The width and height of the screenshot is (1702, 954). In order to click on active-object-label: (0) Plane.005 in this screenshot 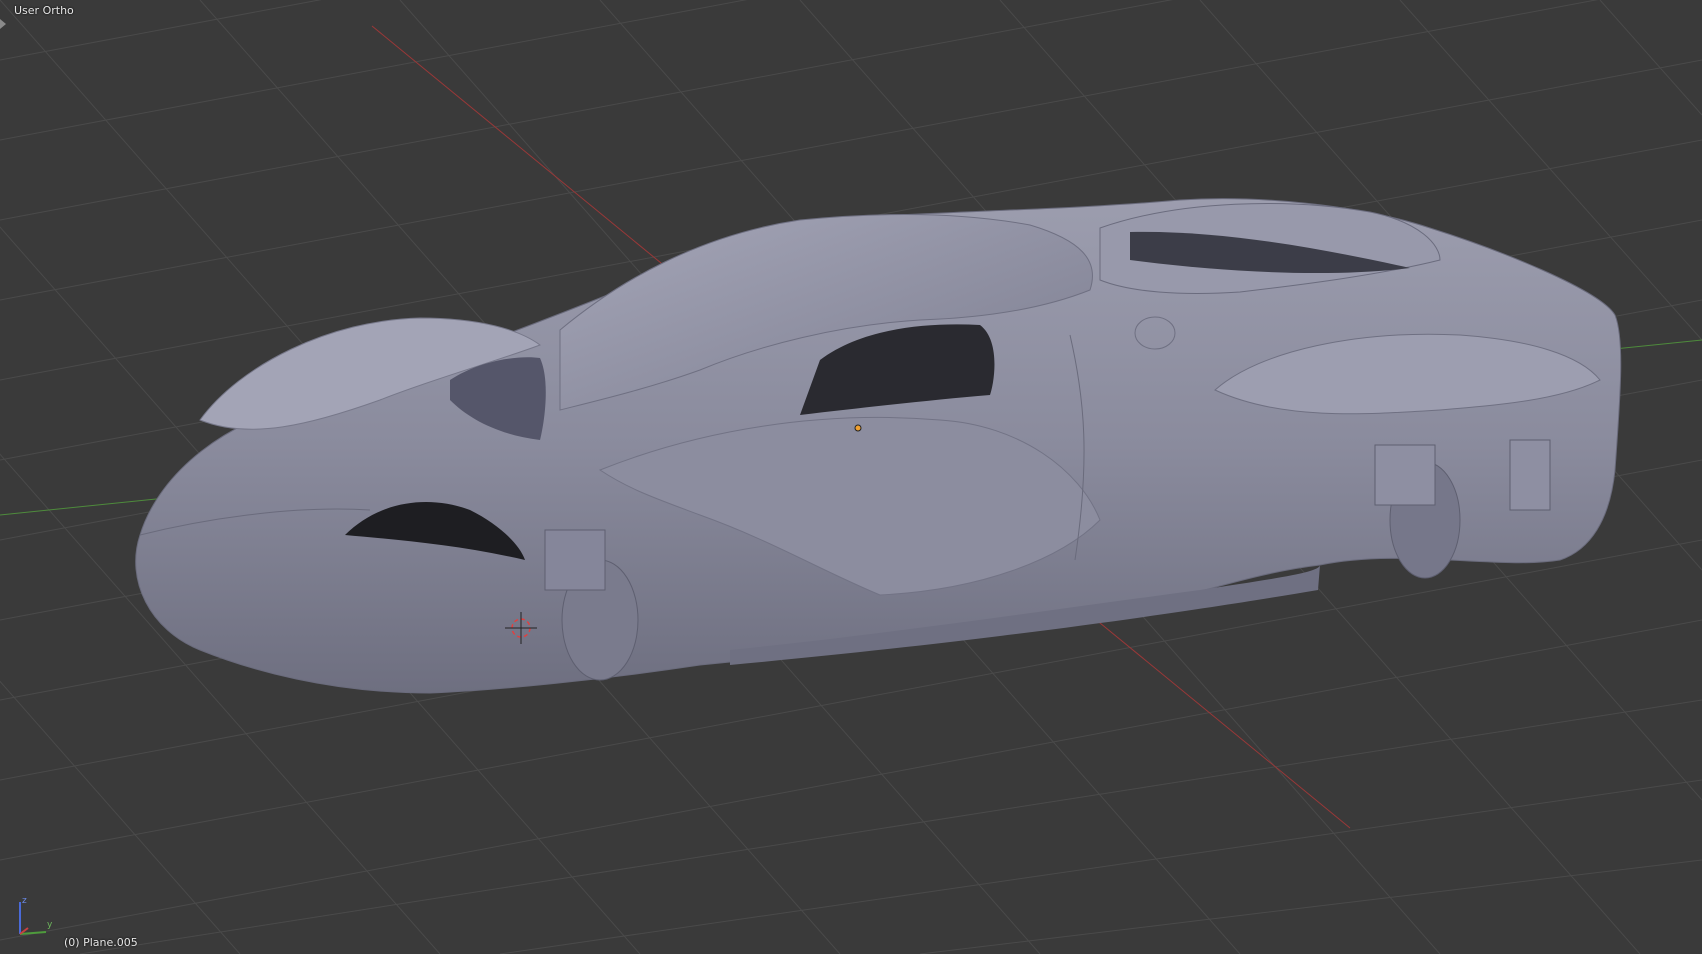, I will do `click(101, 942)`.